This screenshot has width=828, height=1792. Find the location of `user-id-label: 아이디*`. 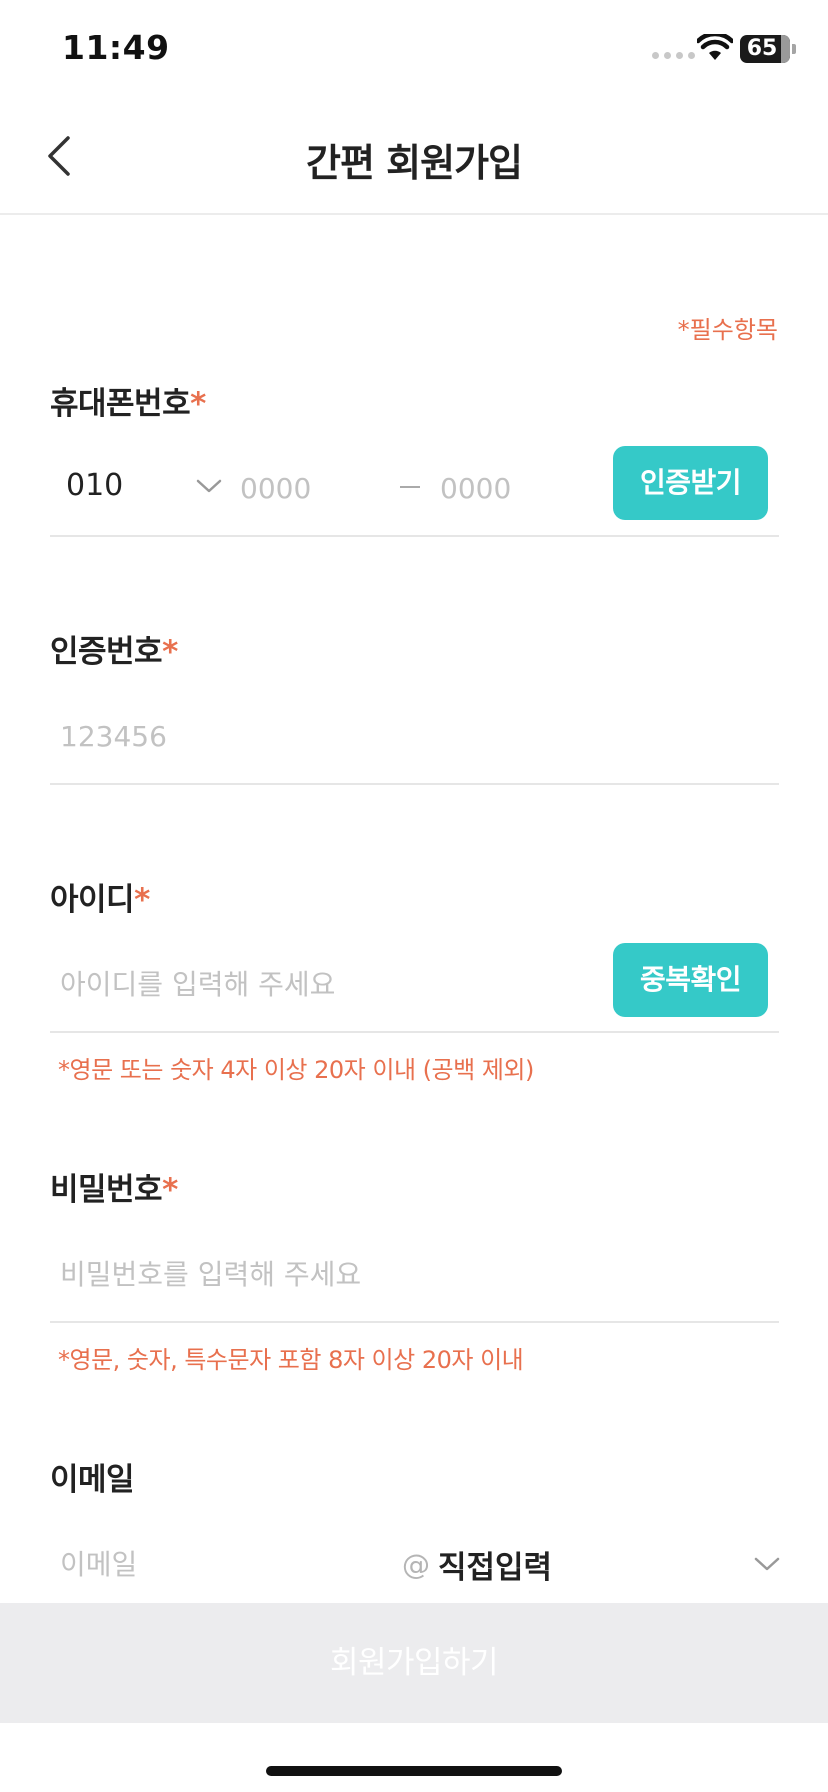

user-id-label: 아이디* is located at coordinates (100, 896).